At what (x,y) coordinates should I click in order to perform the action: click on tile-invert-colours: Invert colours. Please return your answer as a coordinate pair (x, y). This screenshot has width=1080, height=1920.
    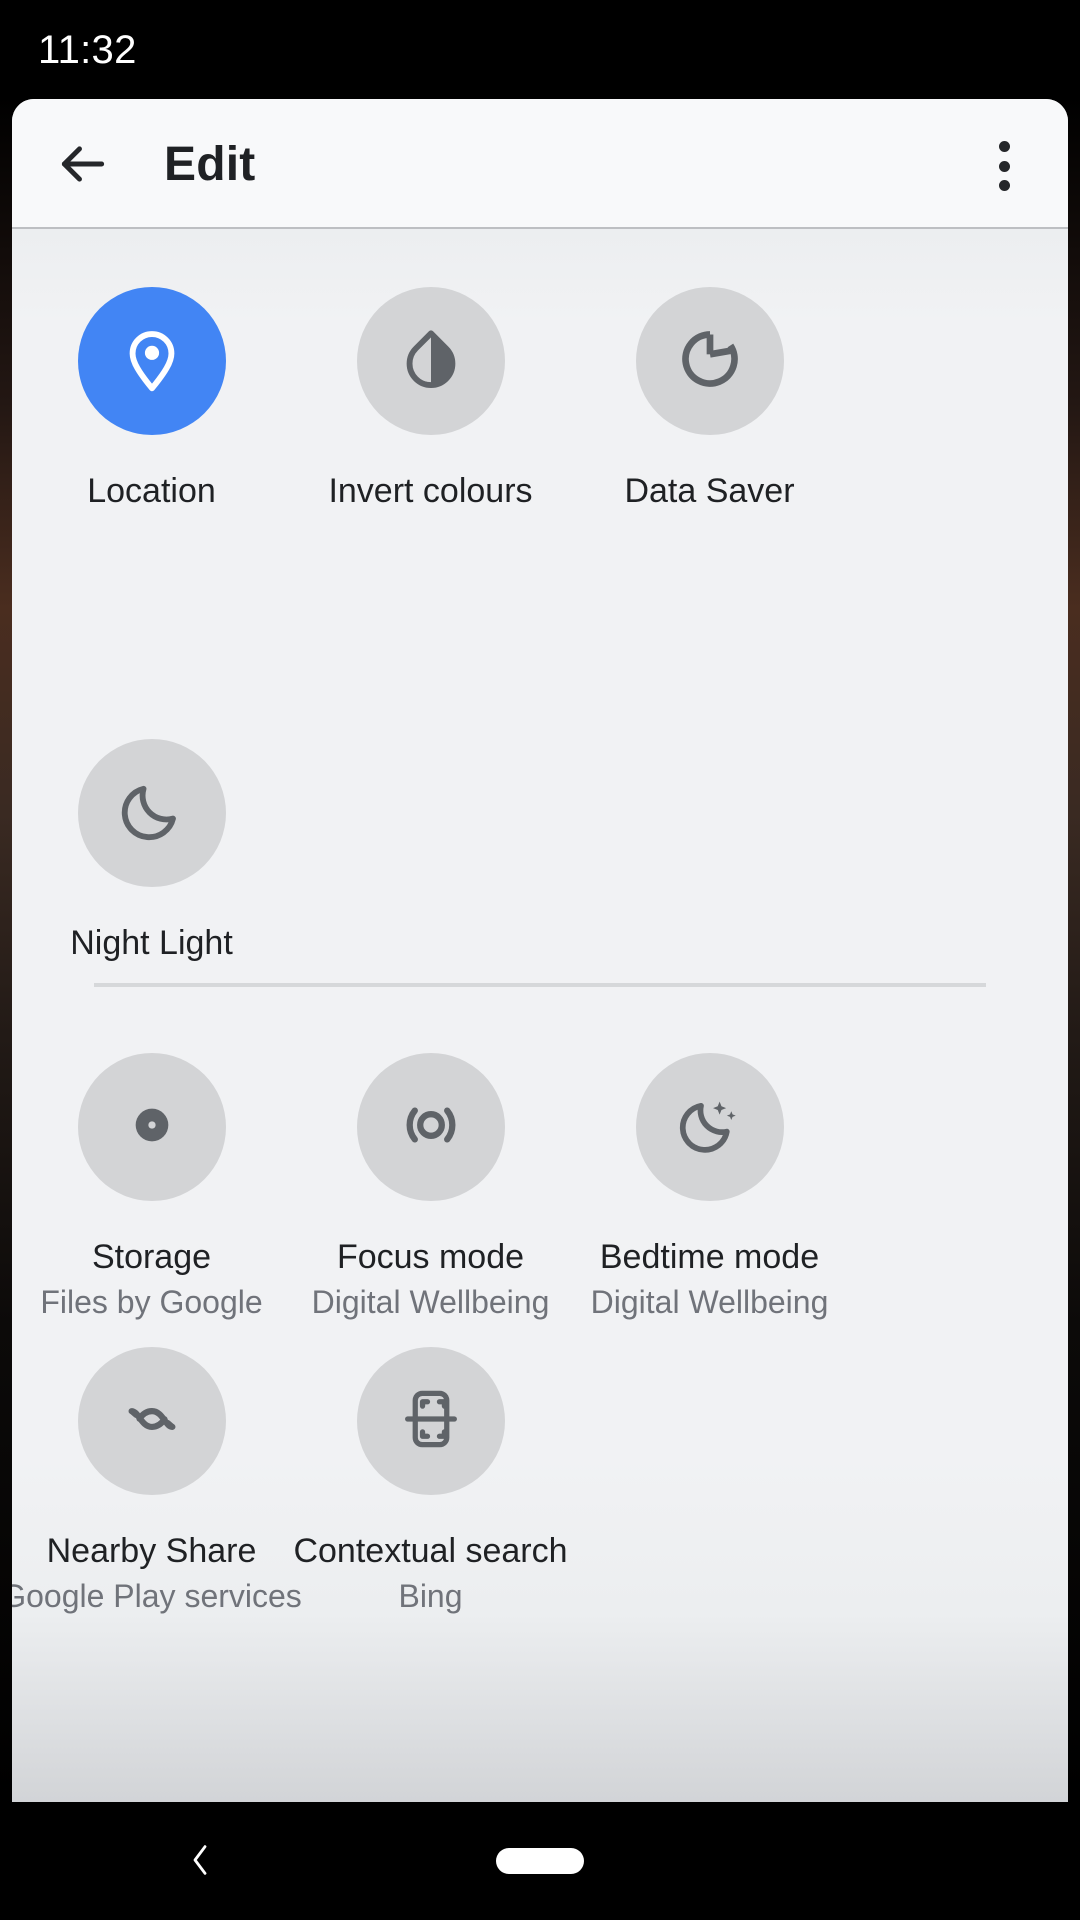
    Looking at the image, I should click on (430, 398).